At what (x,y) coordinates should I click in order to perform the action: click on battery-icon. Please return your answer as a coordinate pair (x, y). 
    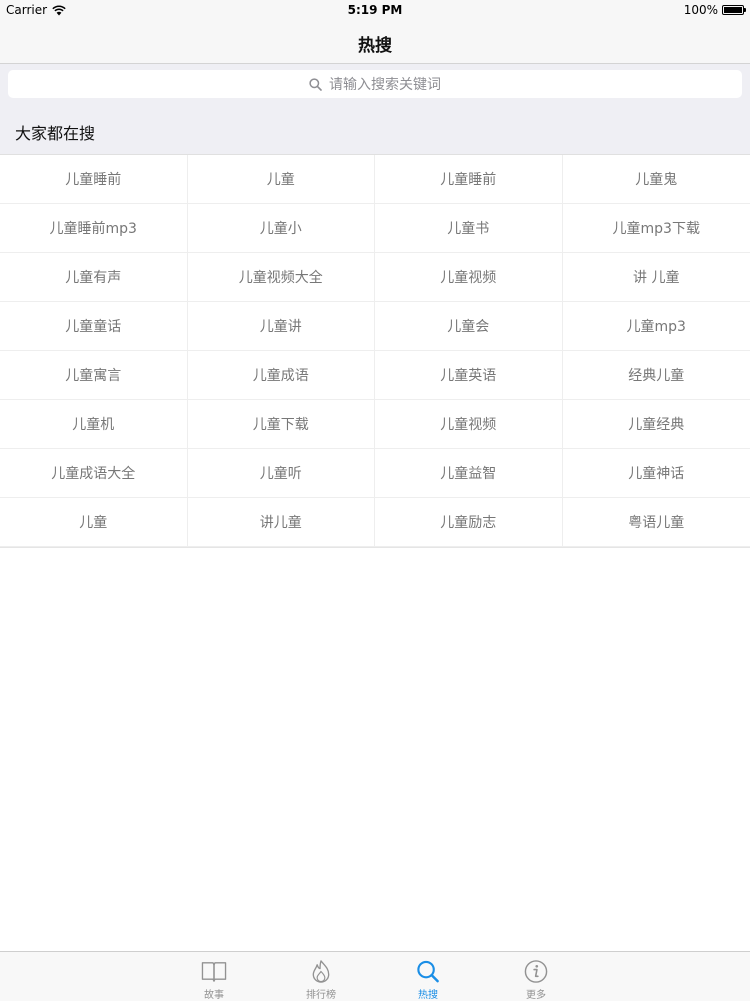
    Looking at the image, I should click on (733, 10).